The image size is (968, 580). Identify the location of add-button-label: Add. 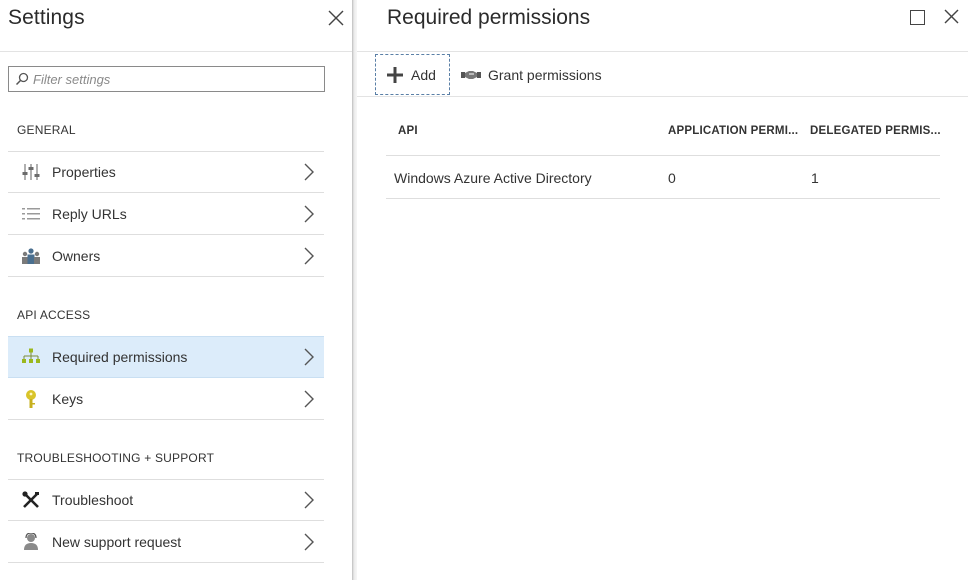
(423, 74).